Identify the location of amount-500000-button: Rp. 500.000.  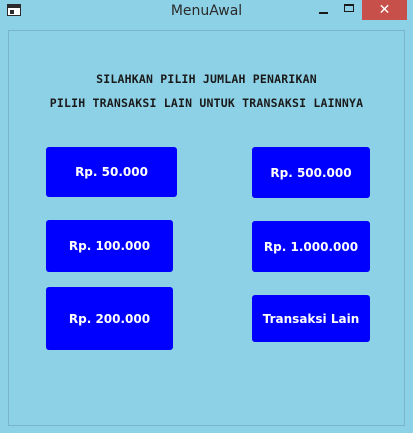
(311, 172).